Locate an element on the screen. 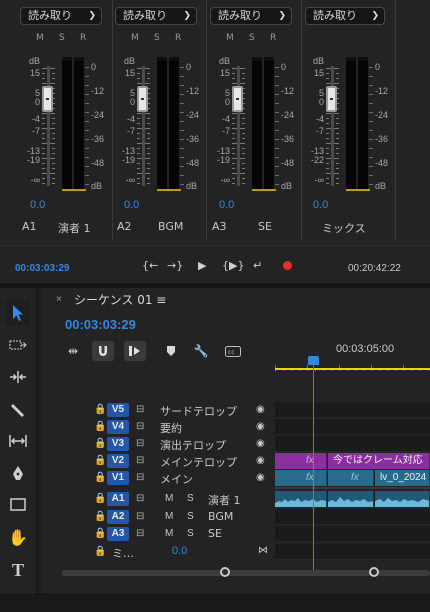 This screenshot has height=612, width=430. mixer-current-timecode: 00:03:03:29 is located at coordinates (42, 268).